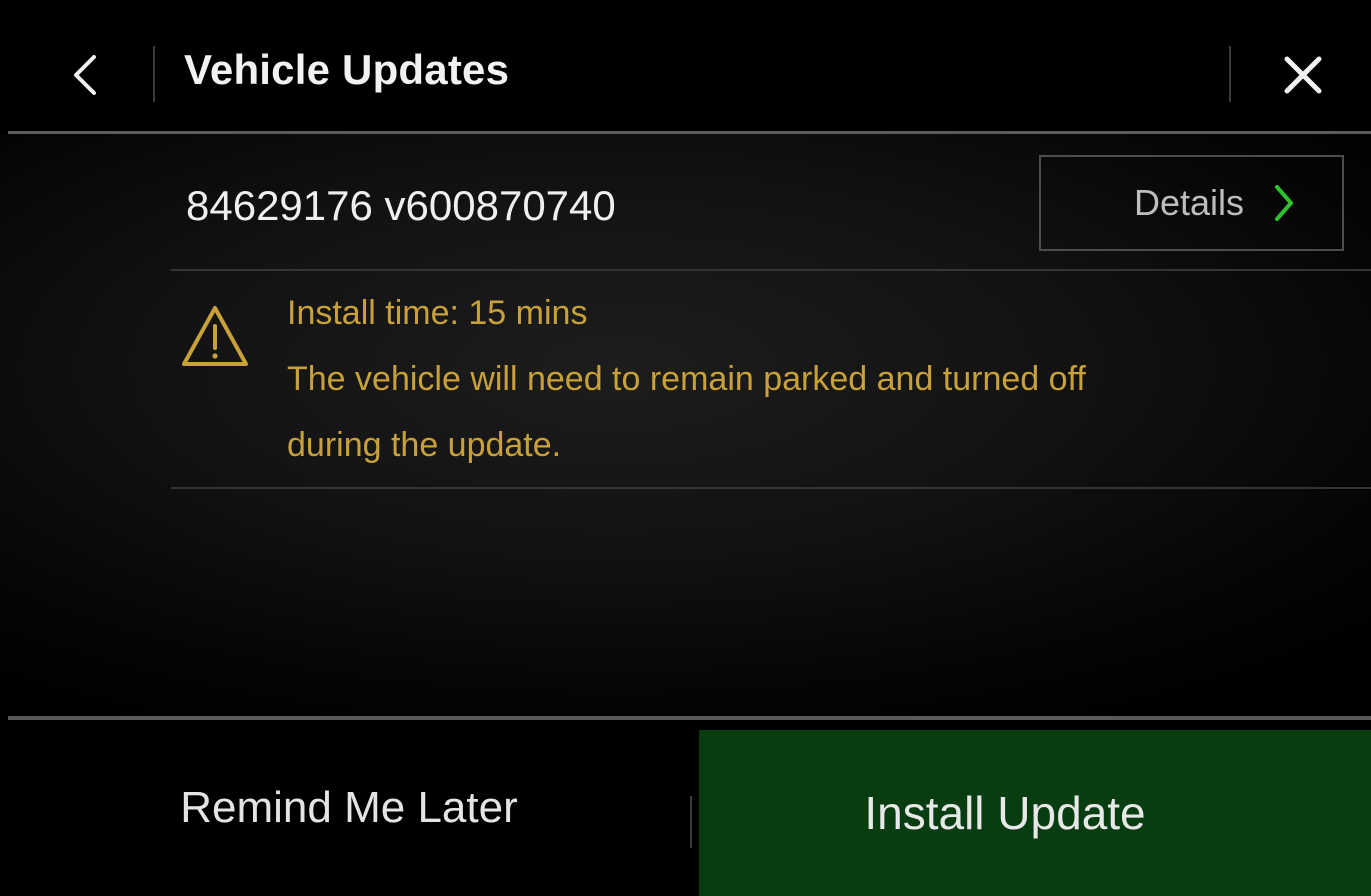 Image resolution: width=1371 pixels, height=896 pixels. I want to click on header-divider-left, so click(154, 74).